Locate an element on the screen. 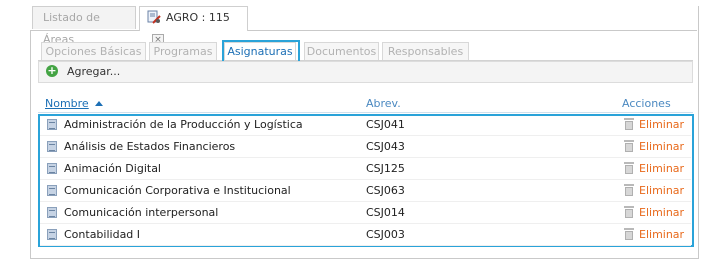 This screenshot has width=701, height=262. cell-abrev: CSJ043 is located at coordinates (385, 146).